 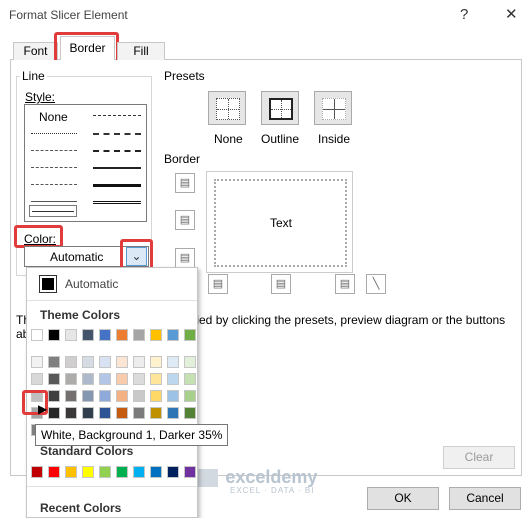 I want to click on automatic-color-option: Automatic, so click(x=112, y=284).